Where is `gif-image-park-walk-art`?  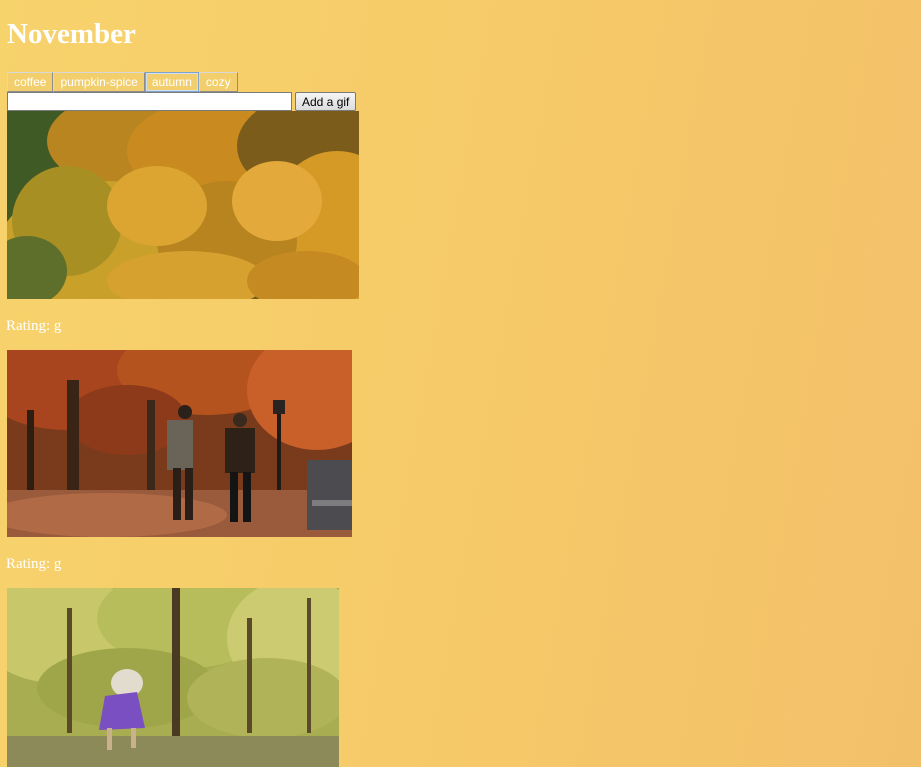
gif-image-park-walk-art is located at coordinates (179, 443).